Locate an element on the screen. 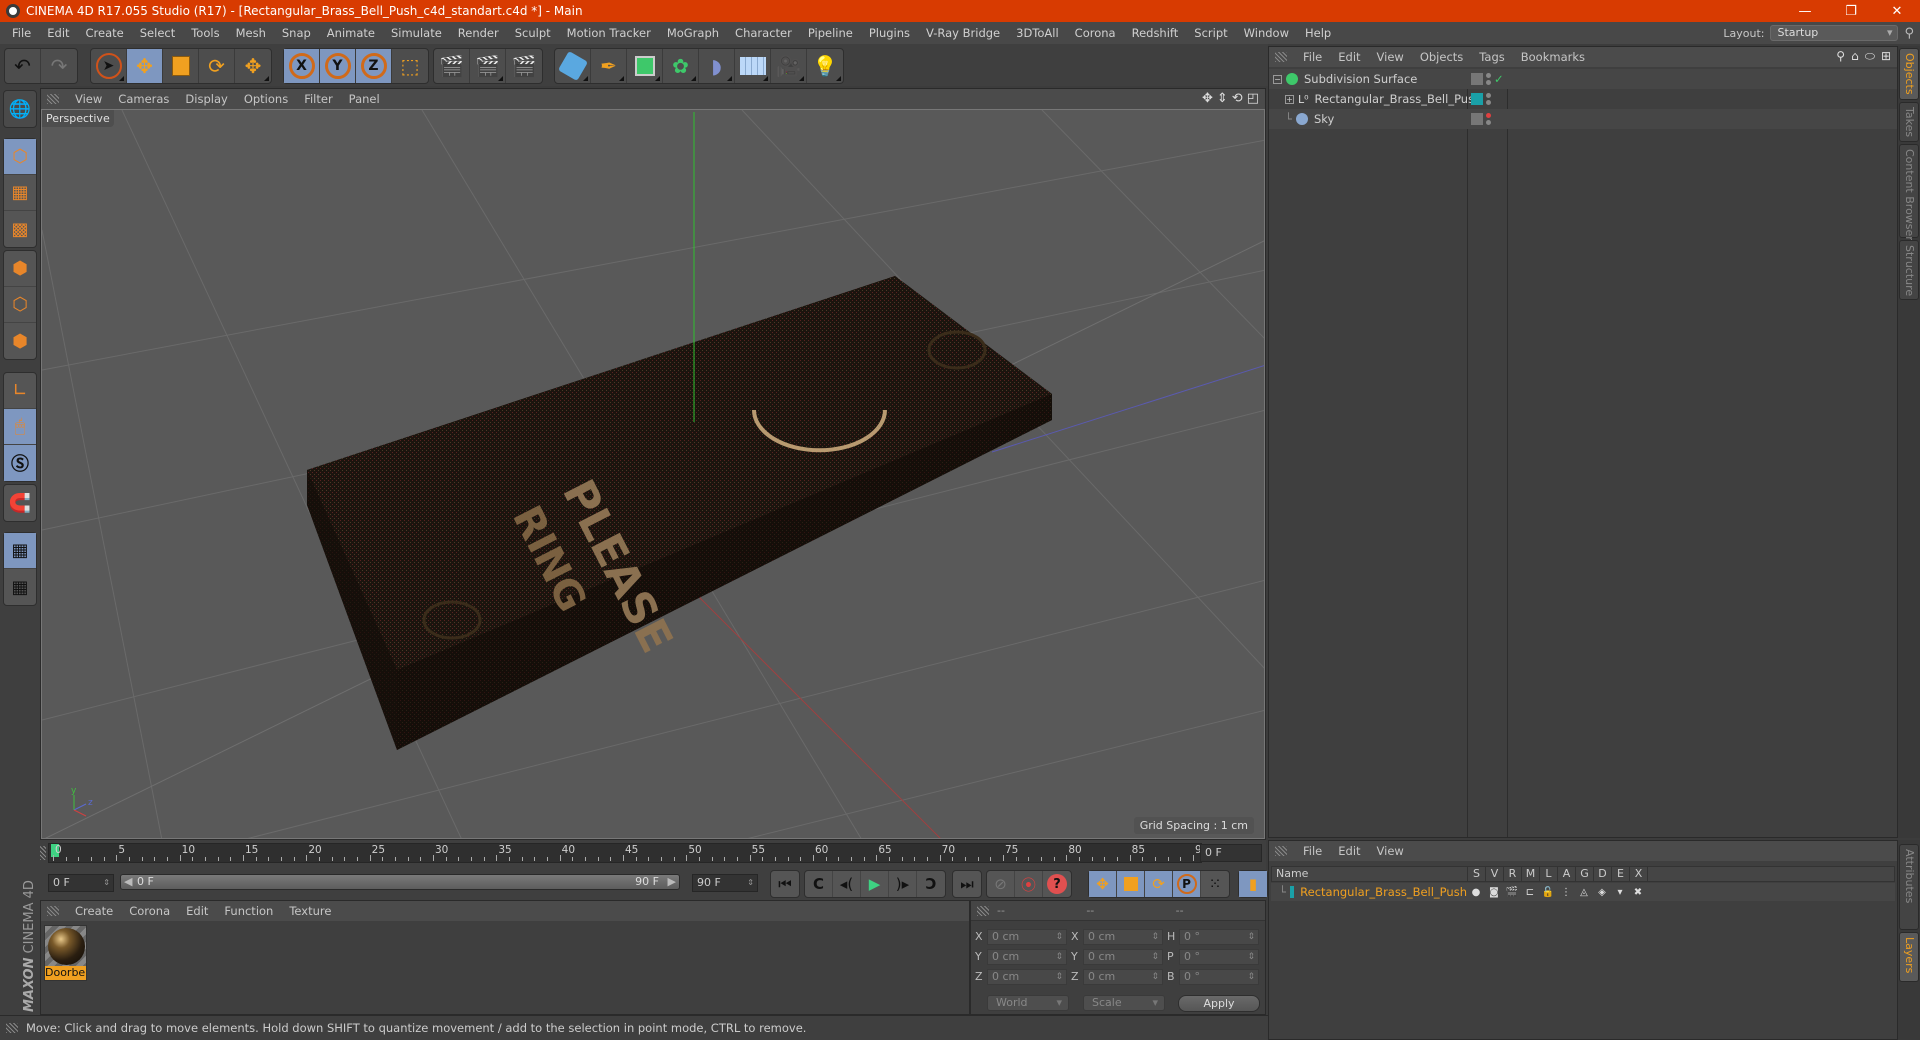 The height and width of the screenshot is (1040, 1920). end-frame-field: 90 F ⇕ is located at coordinates (725, 883).